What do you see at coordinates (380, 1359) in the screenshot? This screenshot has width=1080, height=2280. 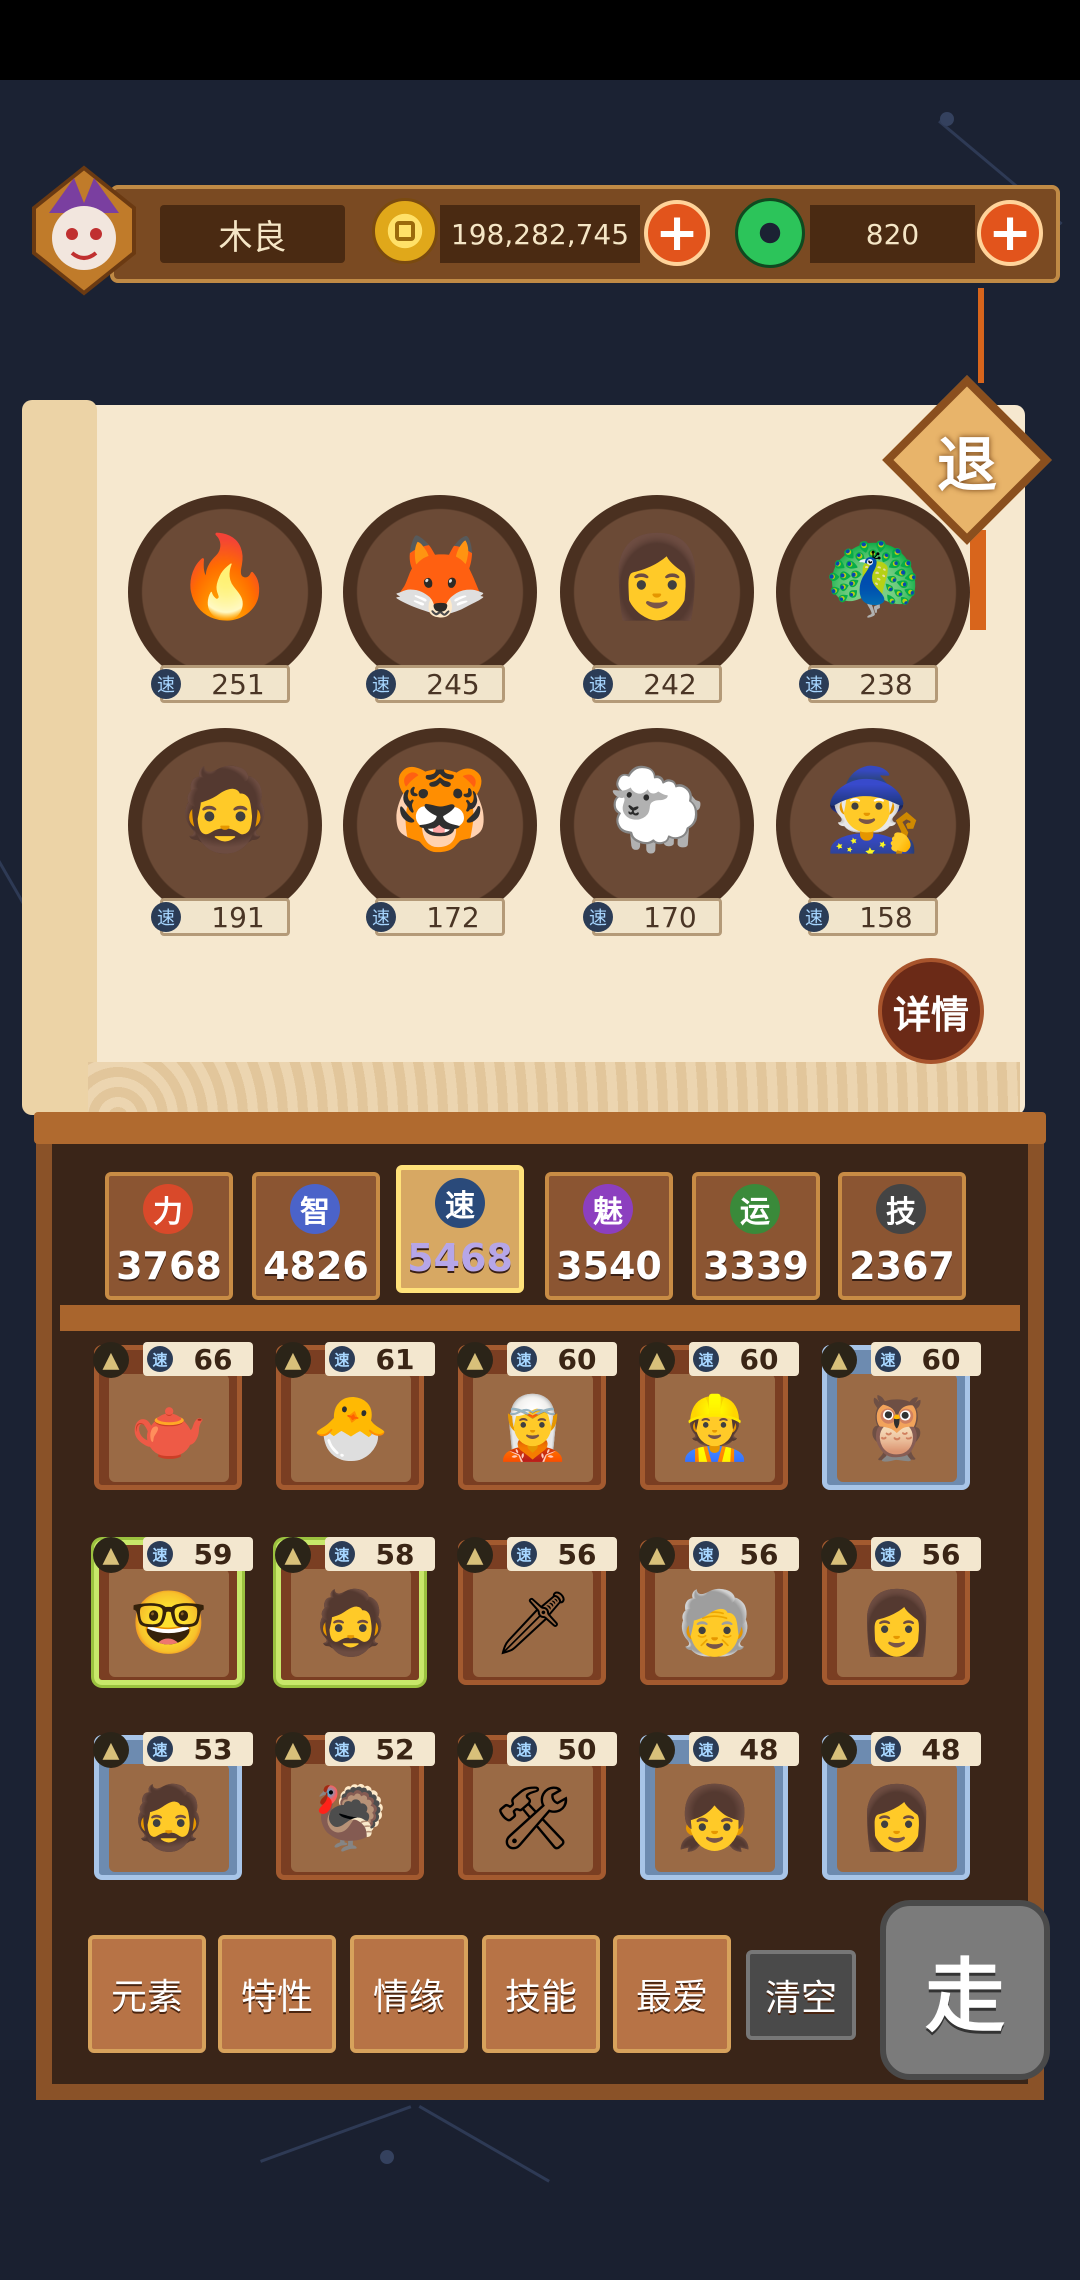 I see `card-speed-tag: 速 61` at bounding box center [380, 1359].